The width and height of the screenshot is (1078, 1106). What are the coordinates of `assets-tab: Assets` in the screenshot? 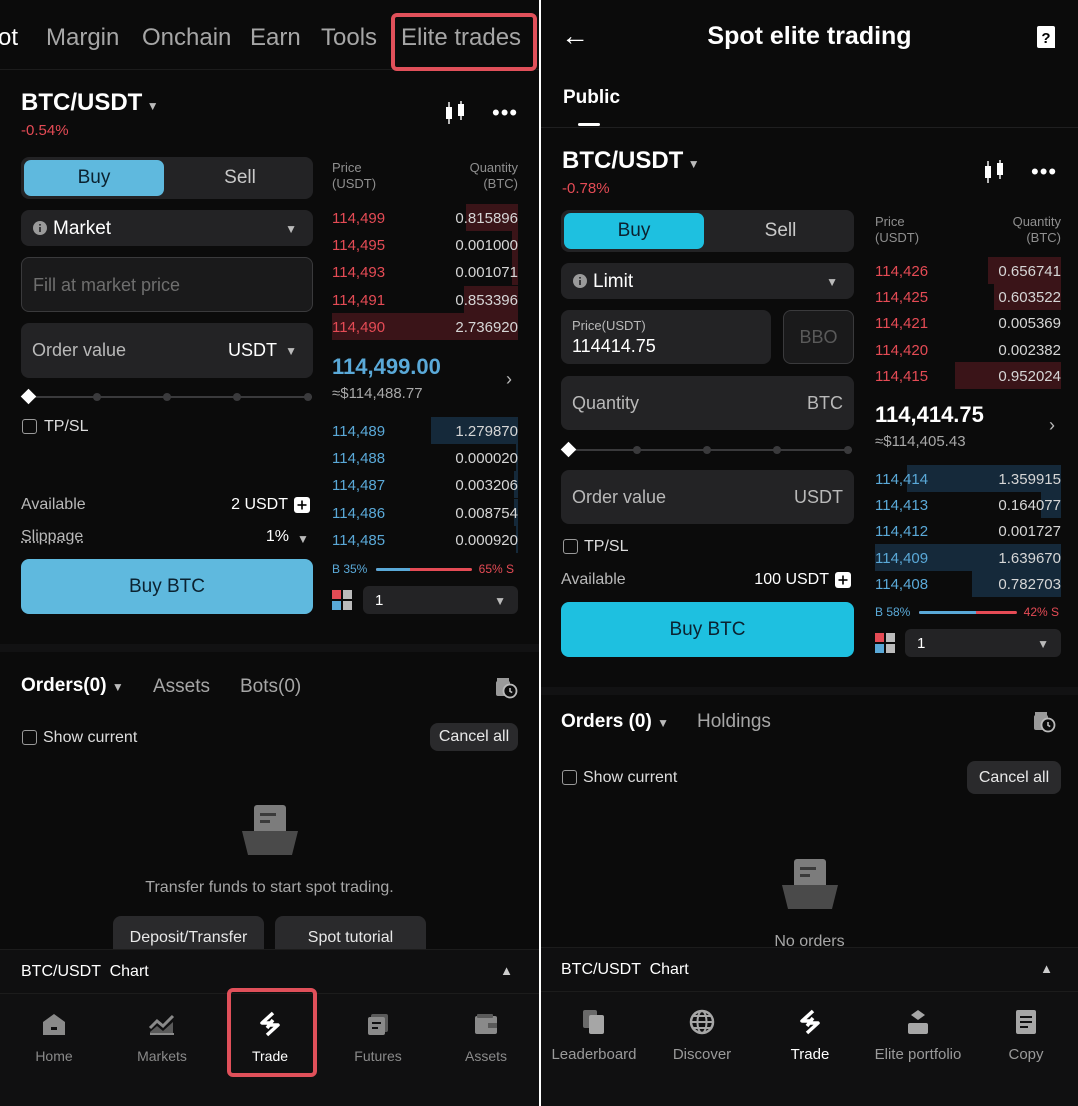 It's located at (181, 687).